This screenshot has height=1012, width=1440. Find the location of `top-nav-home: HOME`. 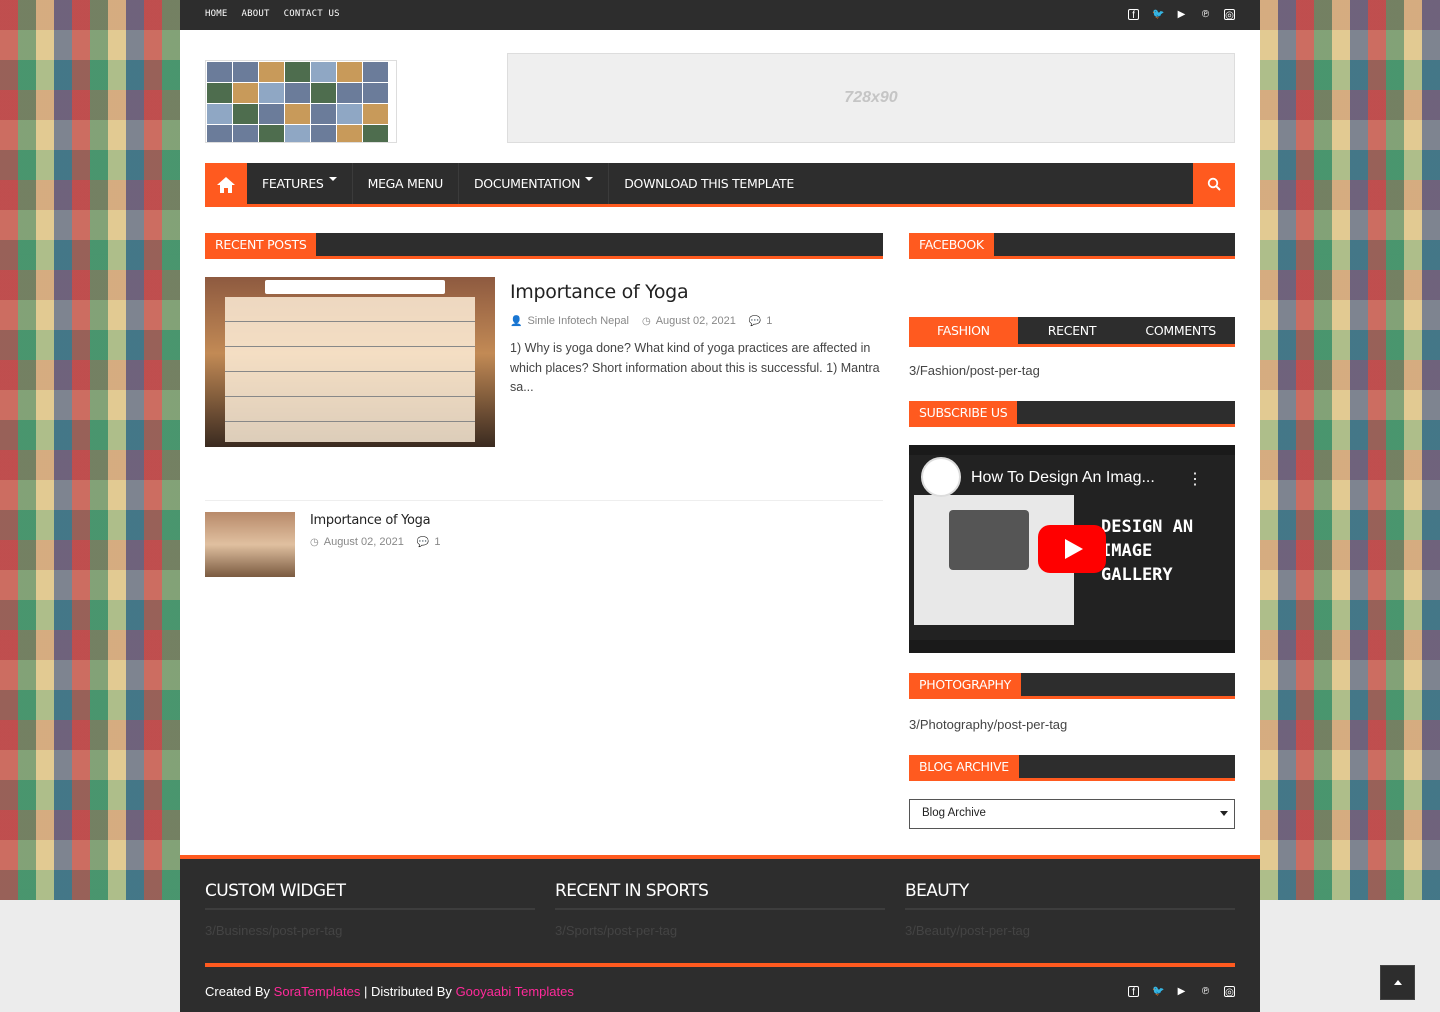

top-nav-home: HOME is located at coordinates (216, 14).